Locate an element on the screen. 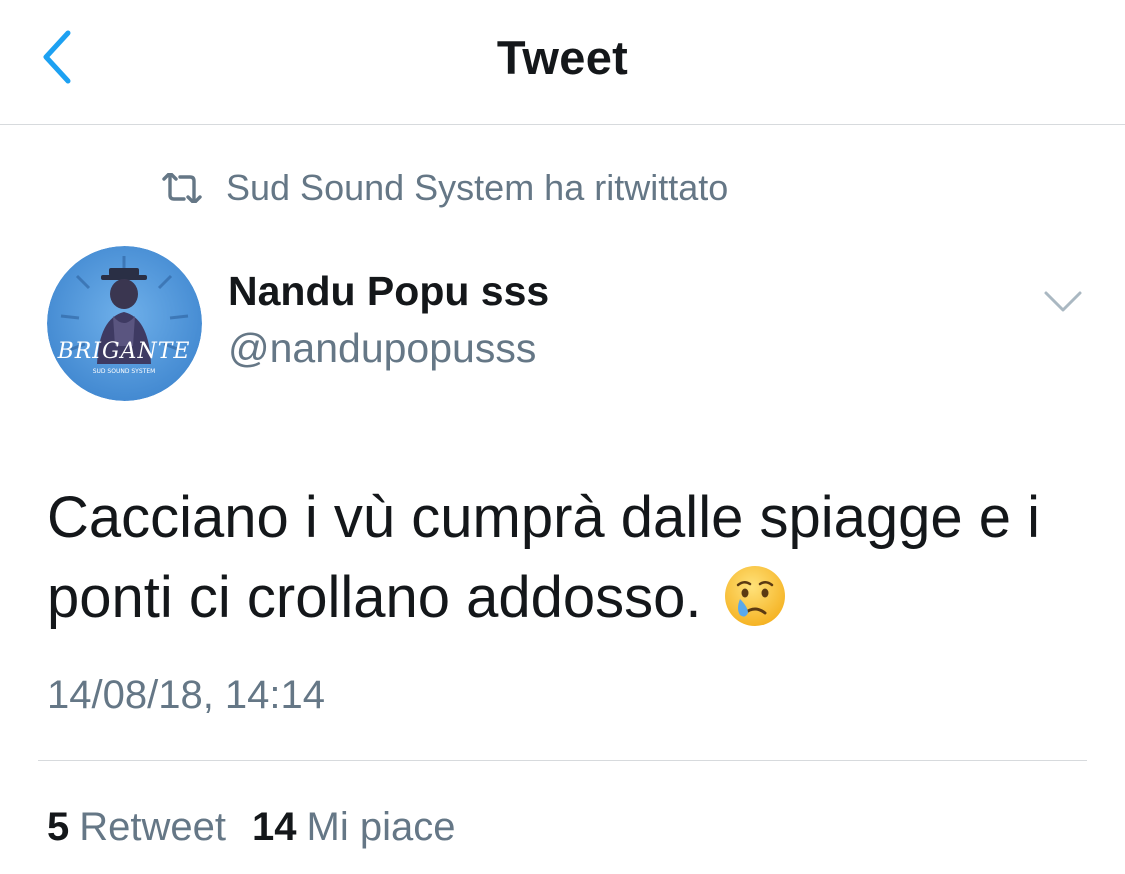  chevron-down-icon is located at coordinates (1063, 301).